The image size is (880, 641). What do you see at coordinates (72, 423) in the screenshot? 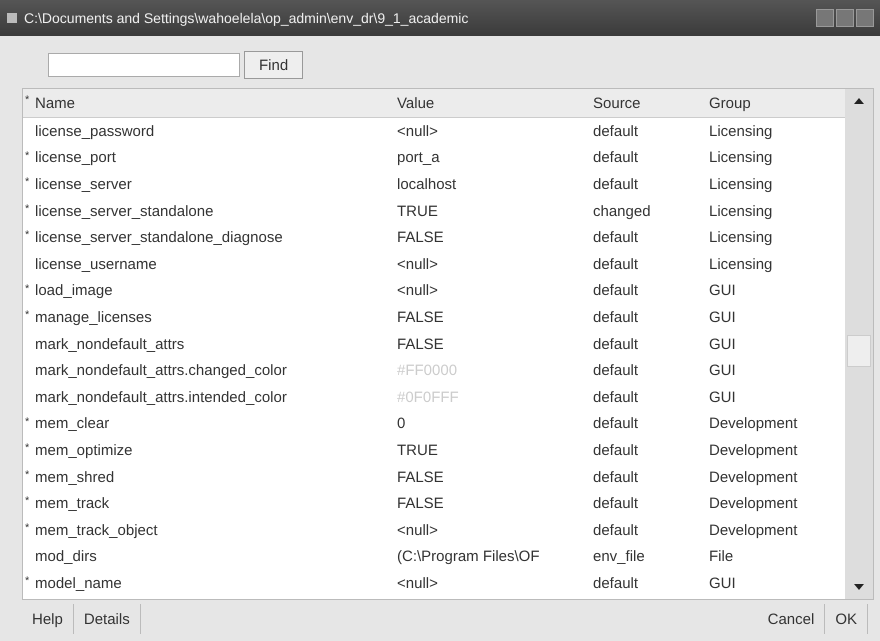
I see `table-cell-text: mem_clear` at bounding box center [72, 423].